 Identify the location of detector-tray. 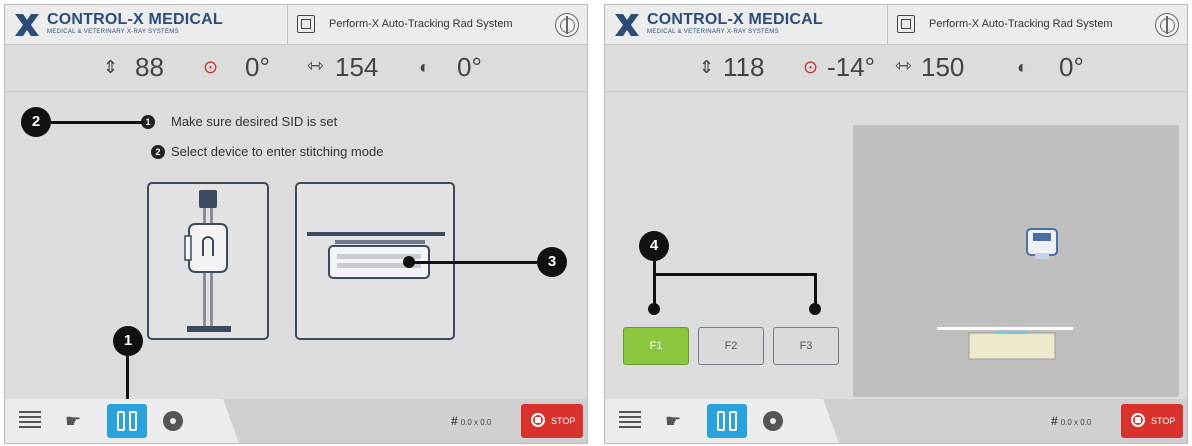
(1012, 346).